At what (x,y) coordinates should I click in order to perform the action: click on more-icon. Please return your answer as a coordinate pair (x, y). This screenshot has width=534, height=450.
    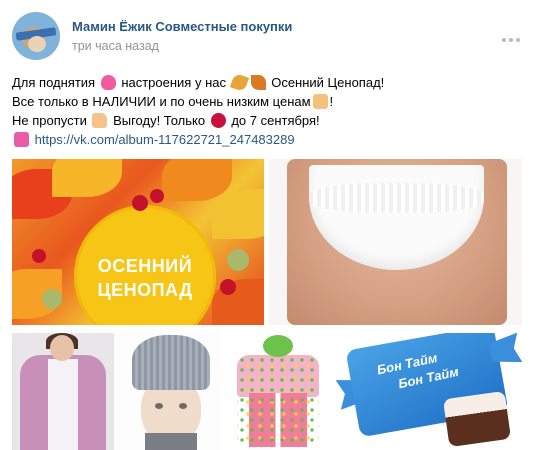
    Looking at the image, I should click on (512, 40).